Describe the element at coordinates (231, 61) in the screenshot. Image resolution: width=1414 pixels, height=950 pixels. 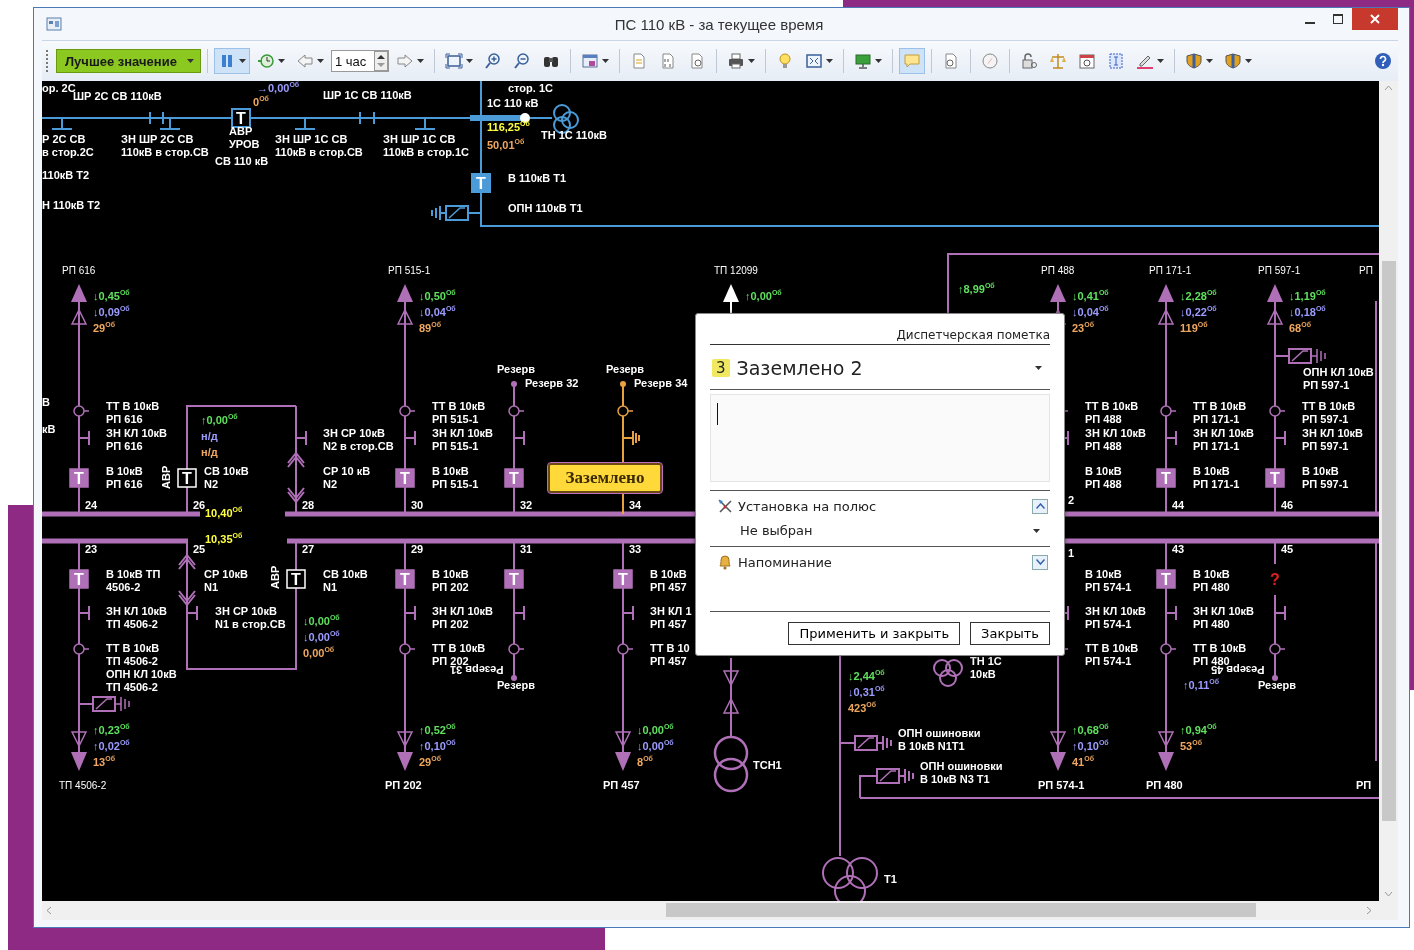
I see `pause-button` at that location.